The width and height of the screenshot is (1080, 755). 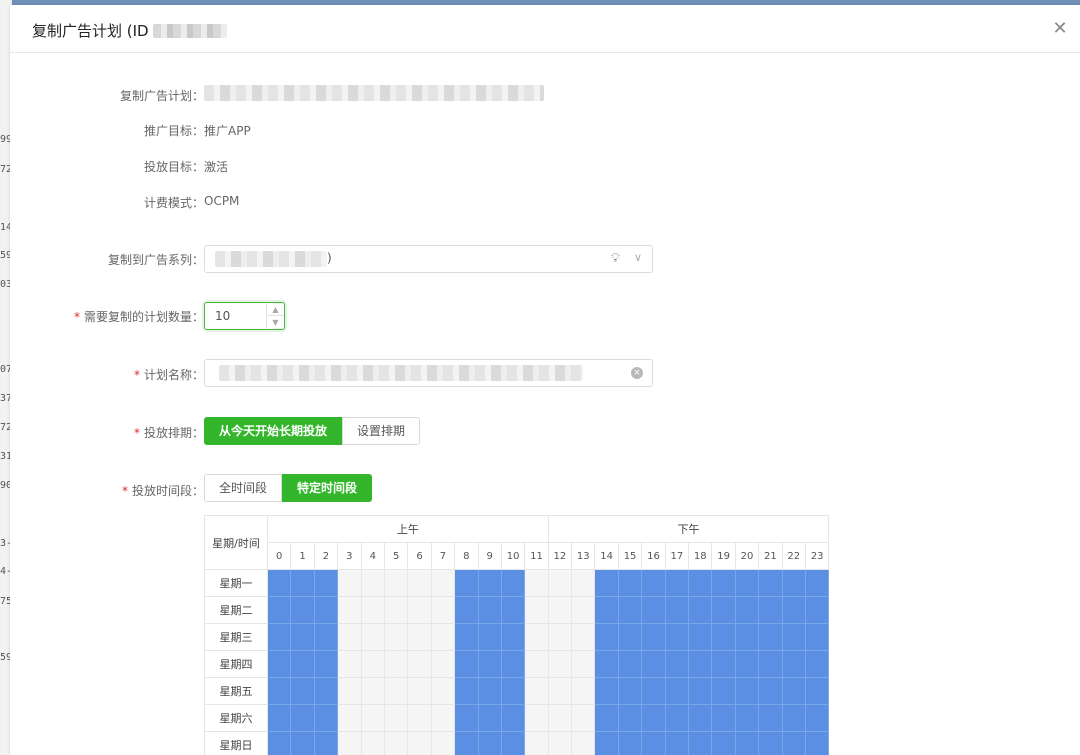 I want to click on stepper-up-icon: ▲, so click(x=275, y=309).